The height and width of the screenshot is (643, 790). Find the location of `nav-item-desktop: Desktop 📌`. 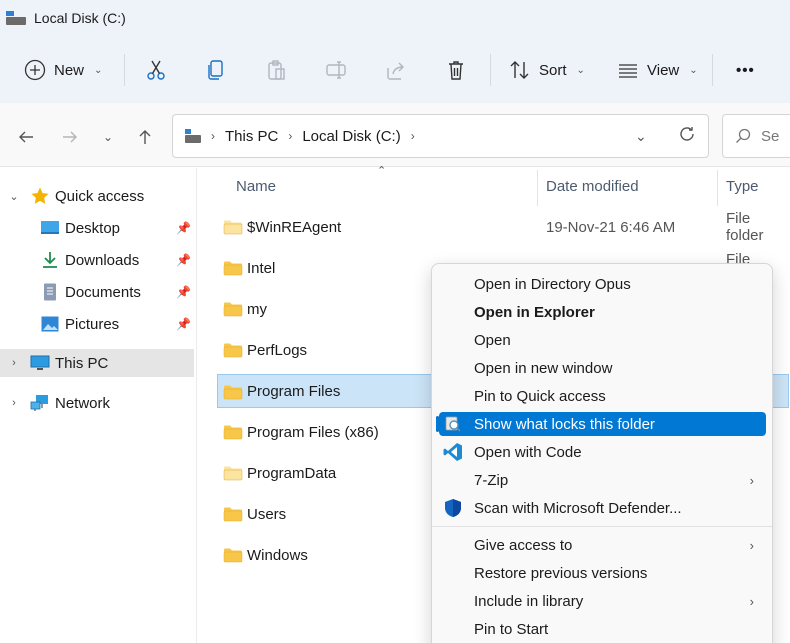

nav-item-desktop: Desktop 📌 is located at coordinates (97, 228).